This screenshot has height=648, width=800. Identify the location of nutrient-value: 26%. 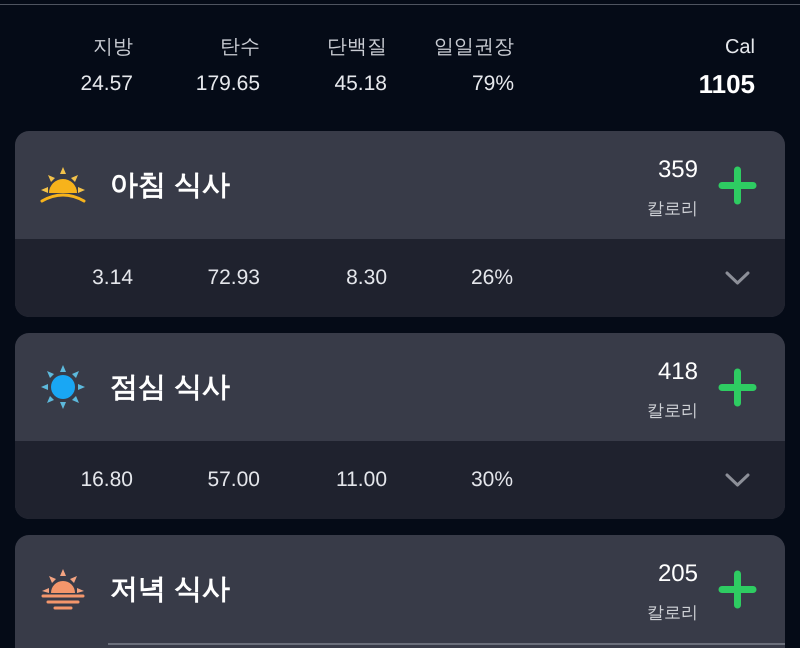
(491, 278).